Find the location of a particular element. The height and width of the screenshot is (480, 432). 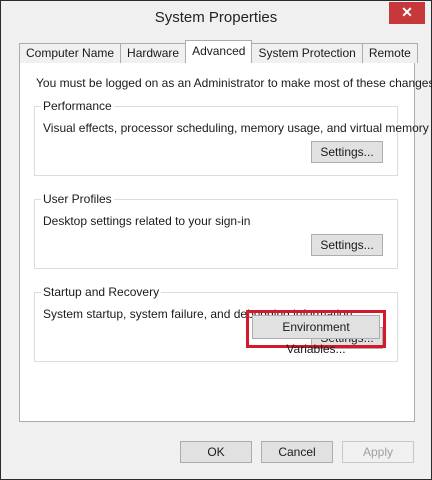

tab-advanced: Advanced is located at coordinates (219, 51).